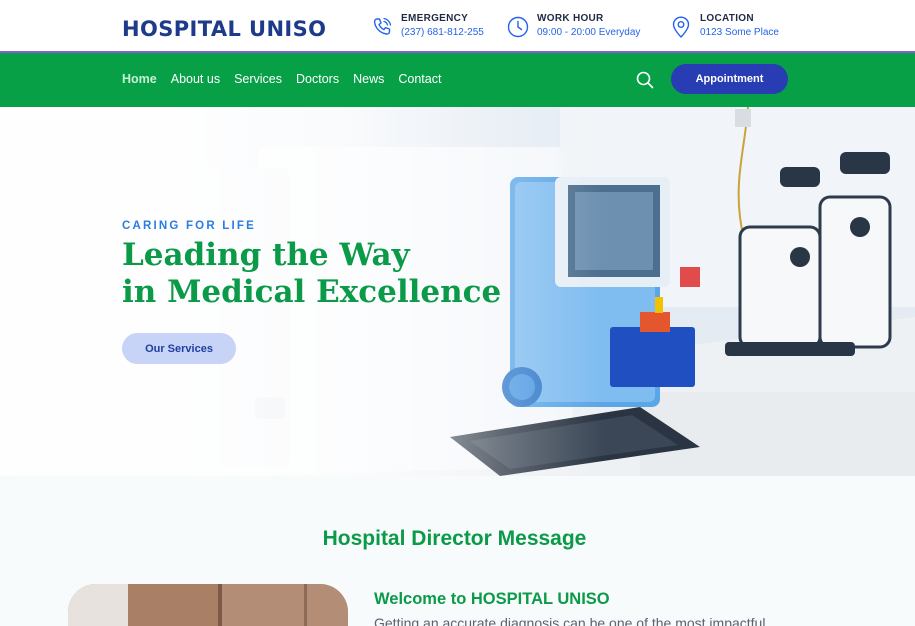  What do you see at coordinates (518, 27) in the screenshot?
I see `clock-icon` at bounding box center [518, 27].